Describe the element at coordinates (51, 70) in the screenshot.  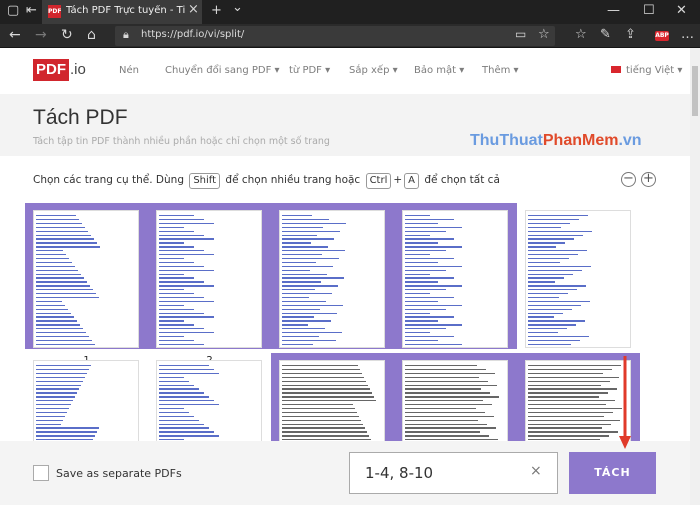
I see `logo-pdf: PDF` at that location.